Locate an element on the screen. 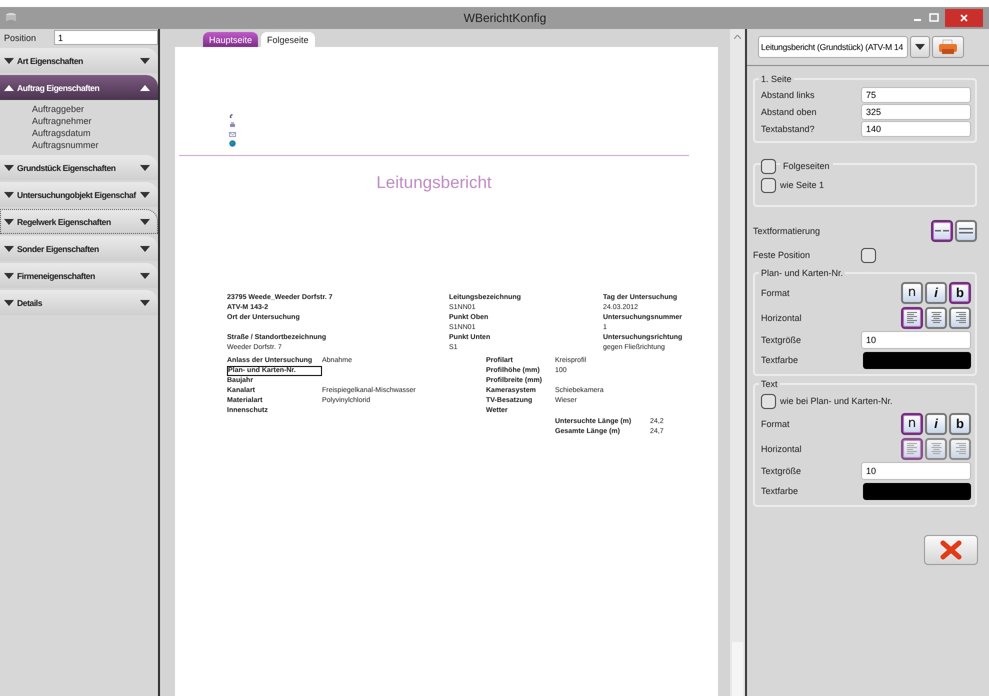 The image size is (989, 696). format-button: b is located at coordinates (960, 293).